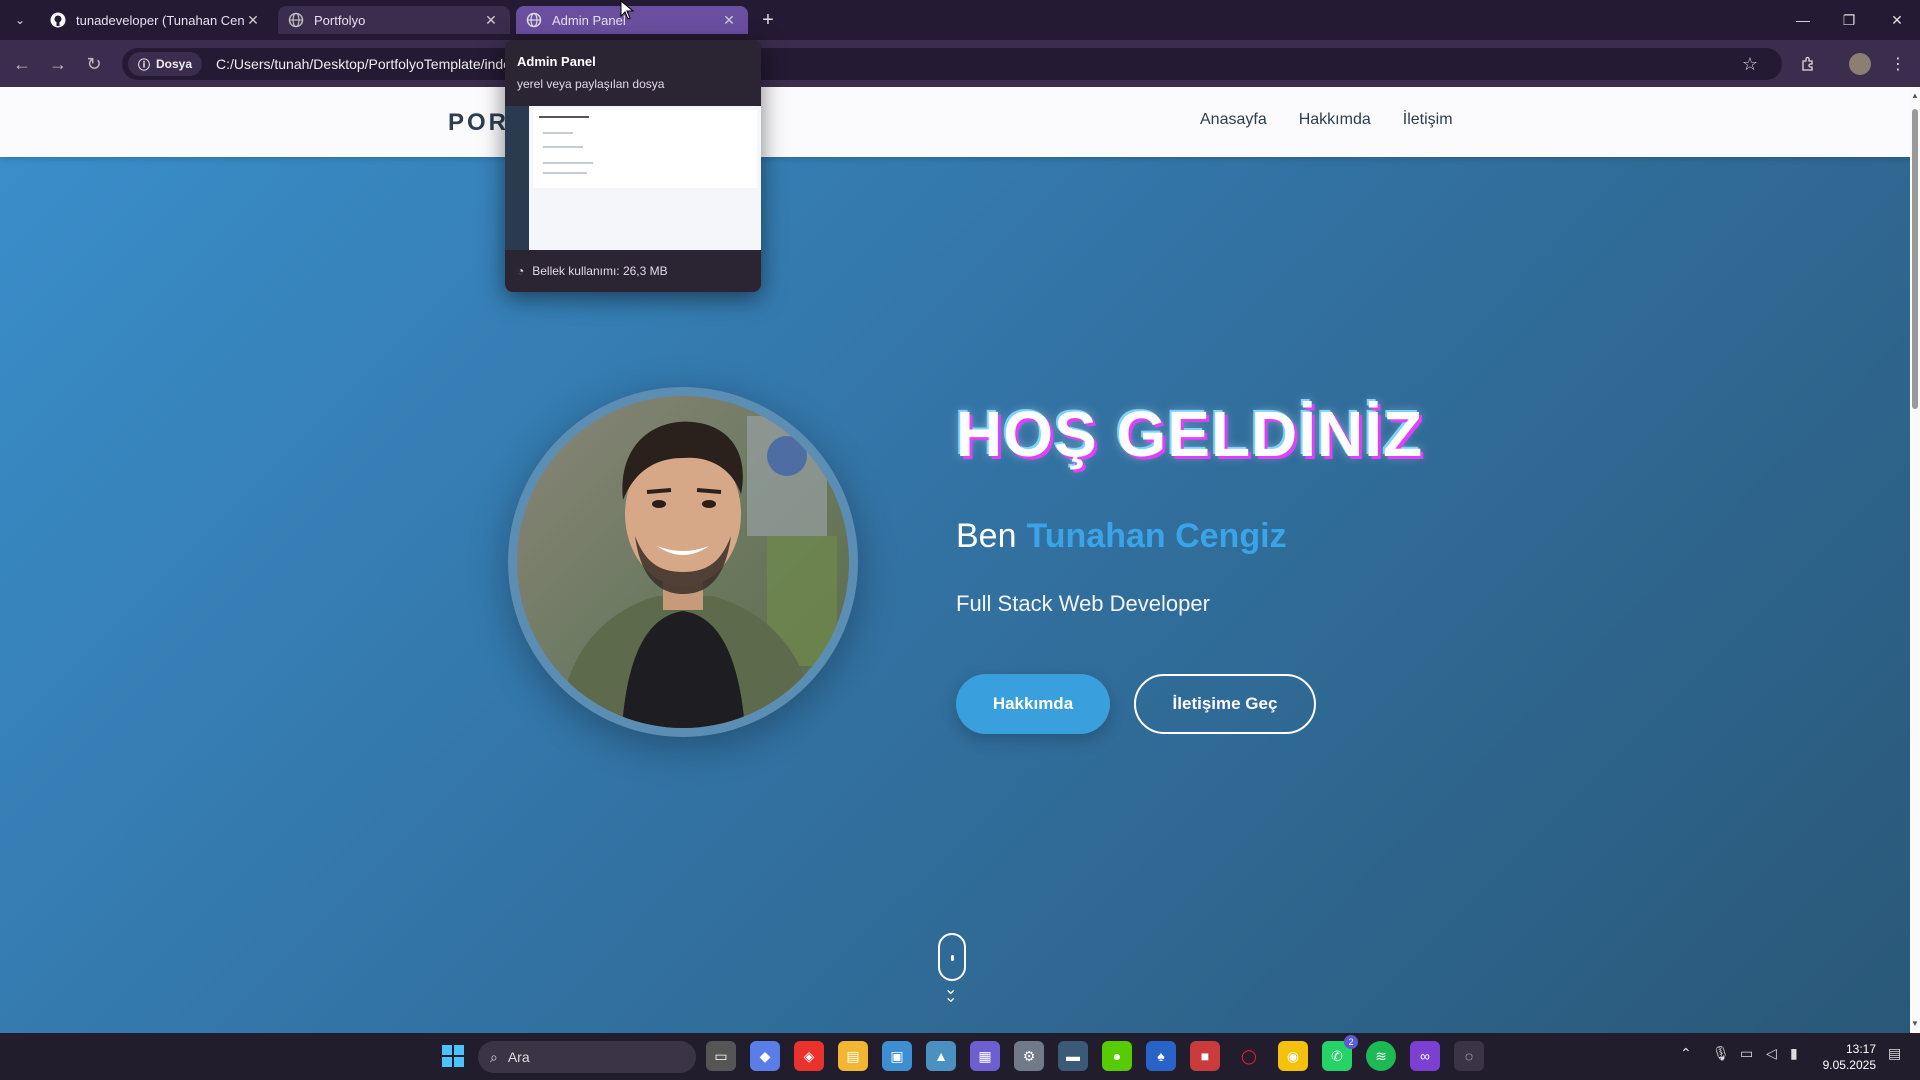 The width and height of the screenshot is (1920, 1080). What do you see at coordinates (1205, 1056) in the screenshot?
I see `app-icon: ■` at bounding box center [1205, 1056].